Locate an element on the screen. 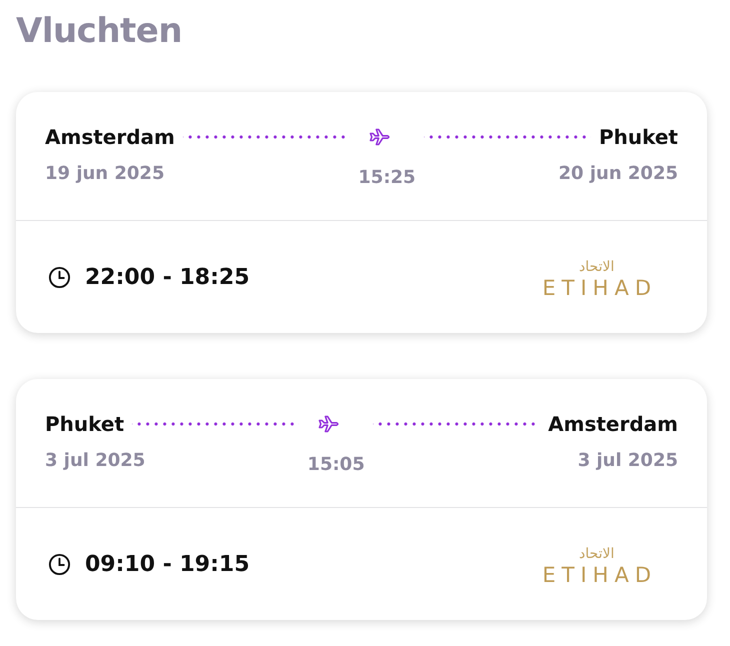 The width and height of the screenshot is (730, 646). departure-city: Amsterdam is located at coordinates (110, 137).